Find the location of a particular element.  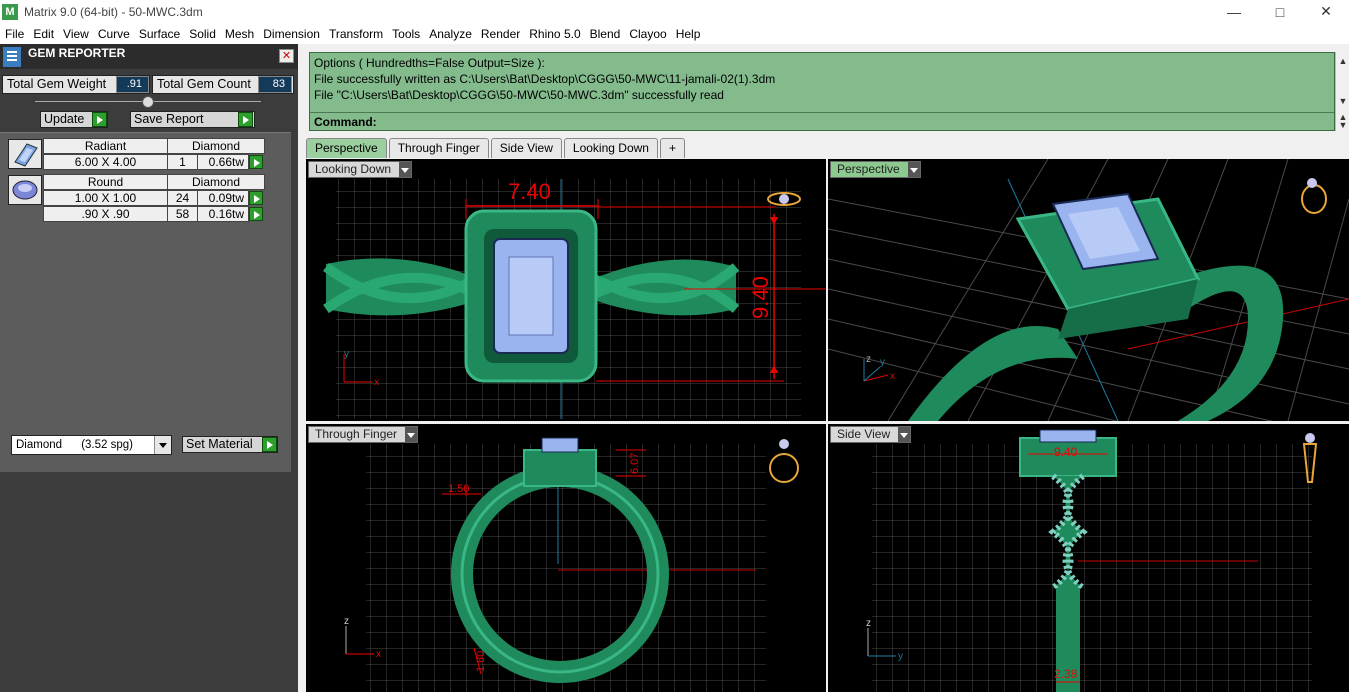

dimension-height-label: 9.40 is located at coordinates (760, 297).